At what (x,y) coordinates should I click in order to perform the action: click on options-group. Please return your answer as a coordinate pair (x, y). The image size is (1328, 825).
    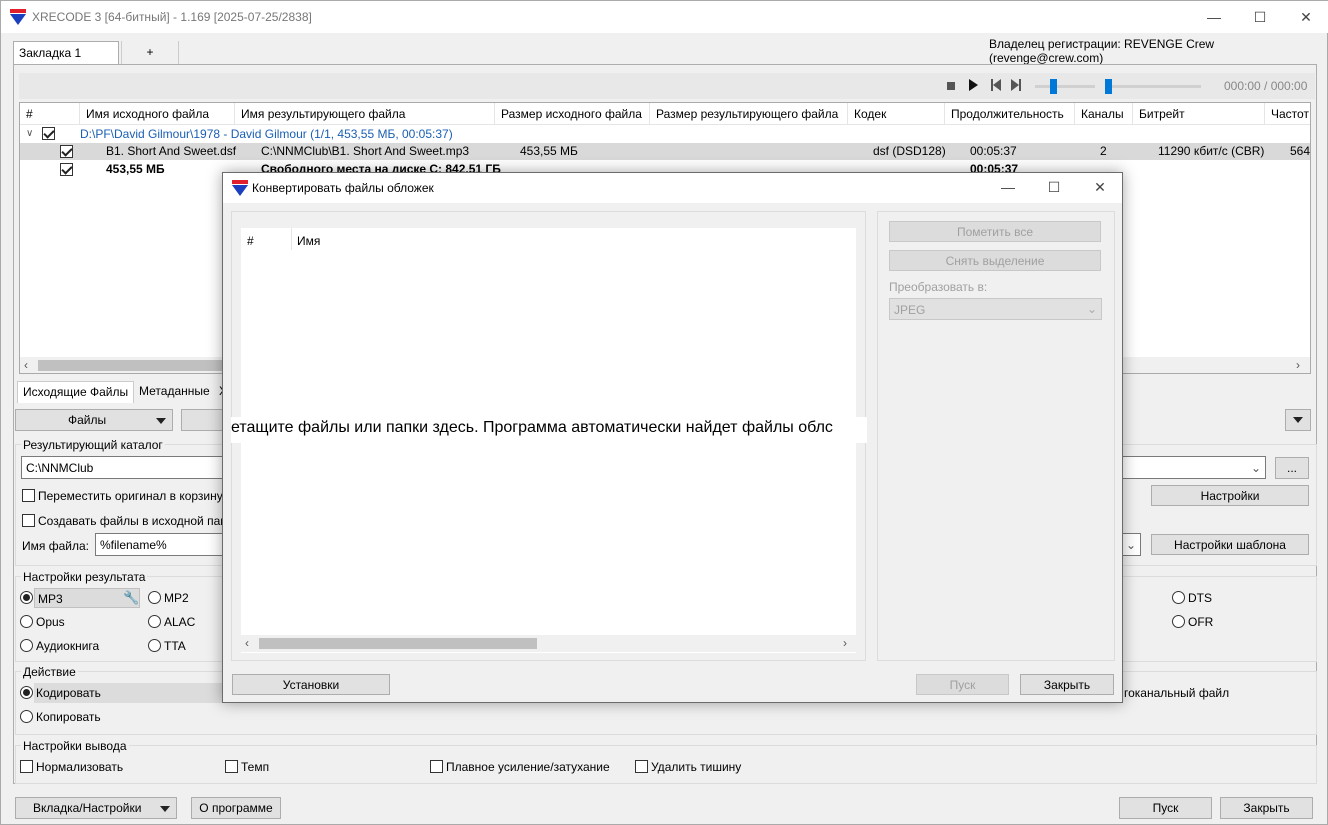
    Looking at the image, I should click on (996, 436).